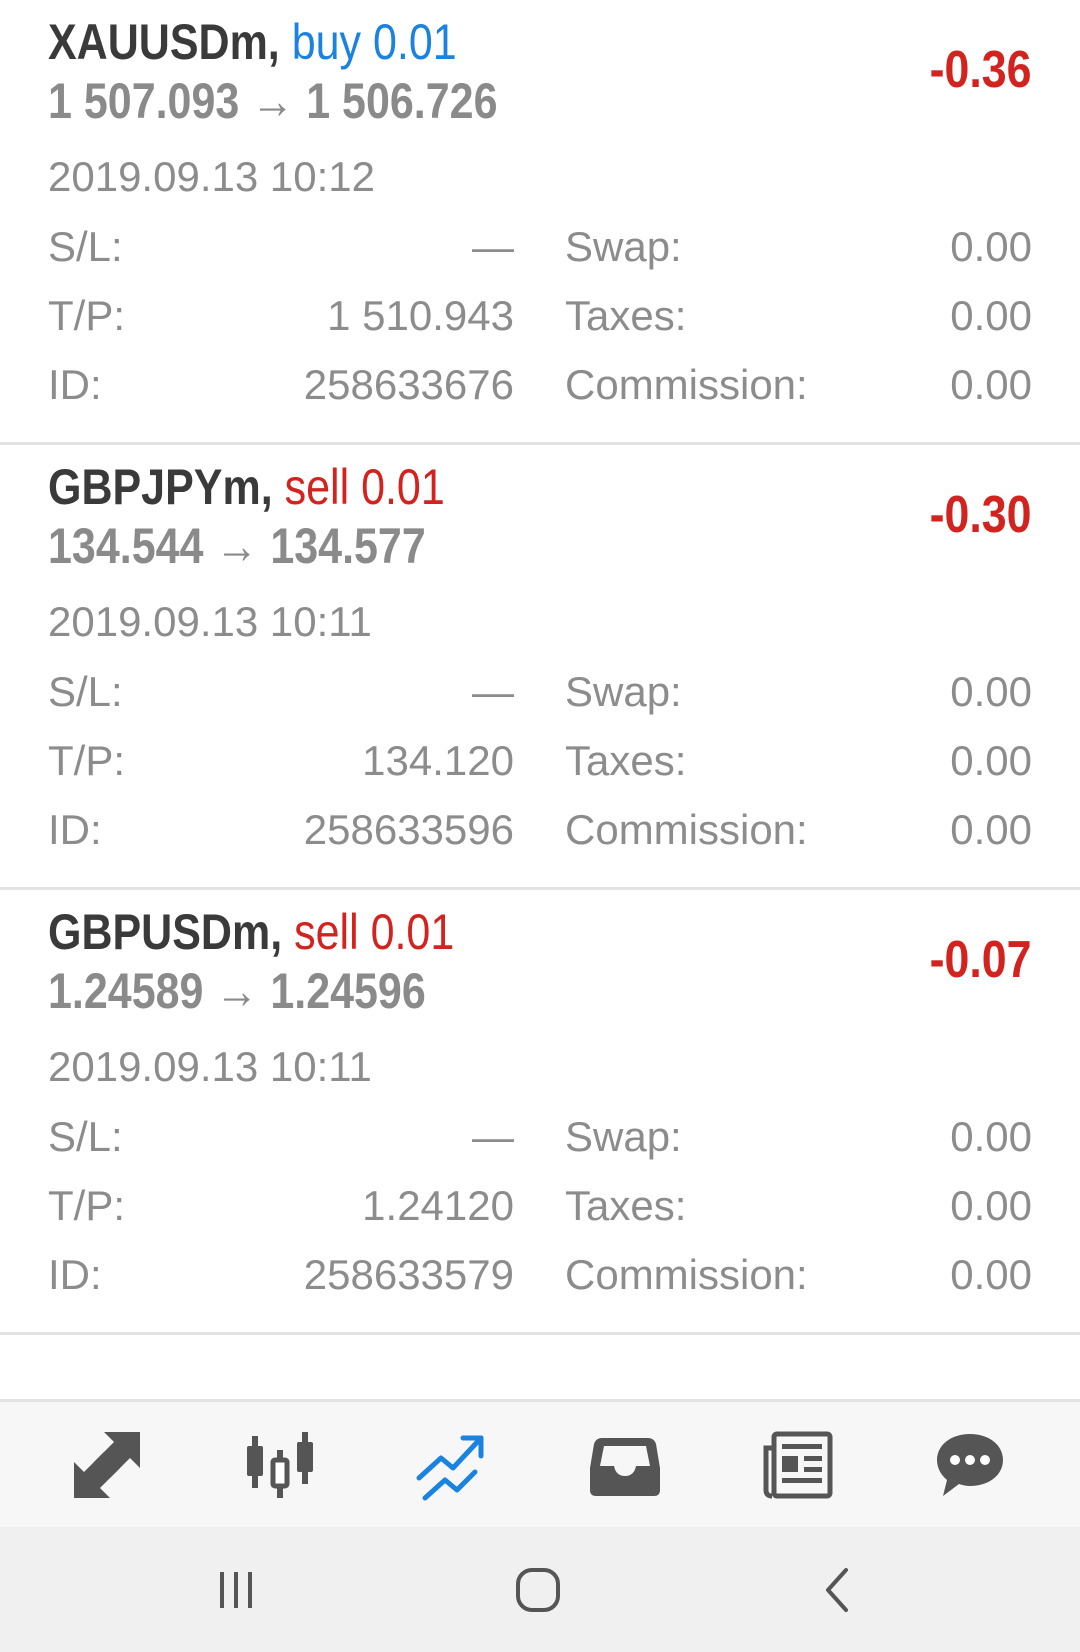  I want to click on trade-row-tp-taxes: T/P: 1 510.943 Taxes: 0.00, so click(540, 316).